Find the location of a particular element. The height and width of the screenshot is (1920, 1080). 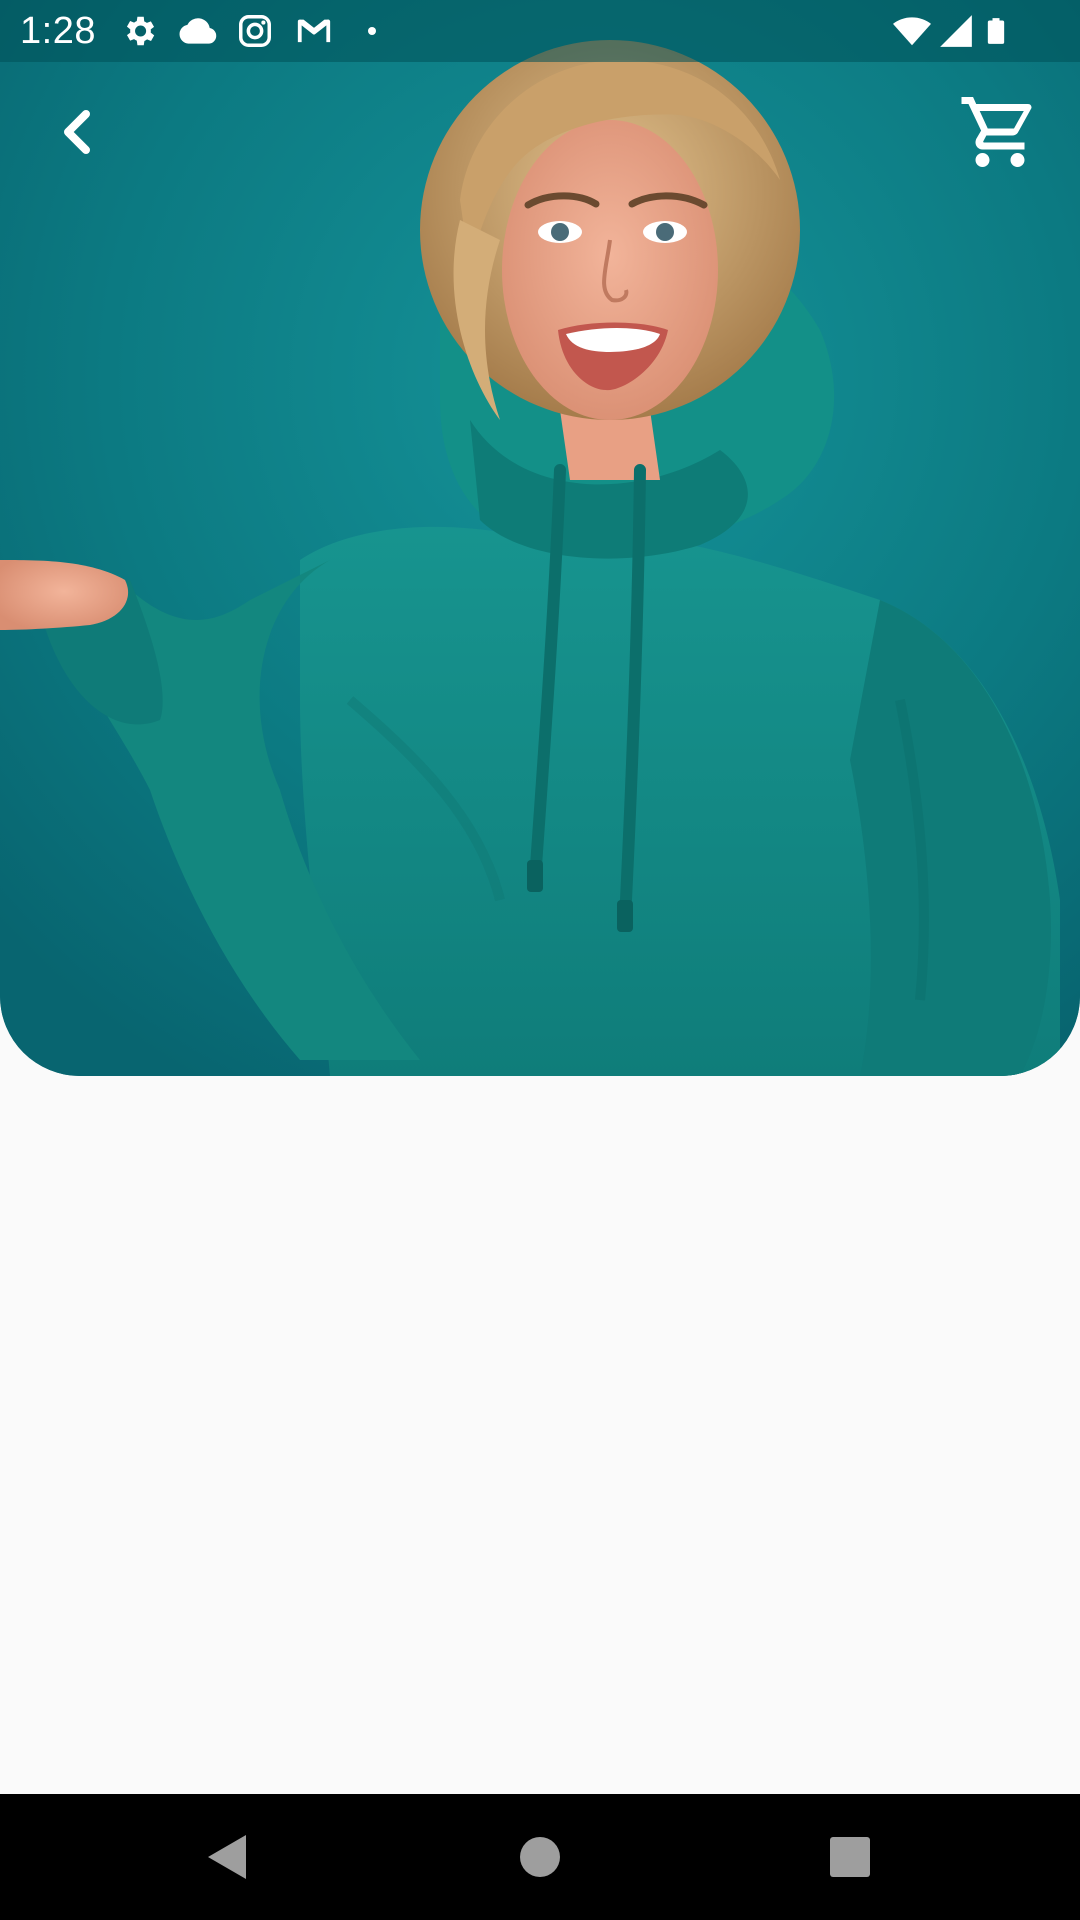

status-bar: 1:28 is located at coordinates (540, 31).